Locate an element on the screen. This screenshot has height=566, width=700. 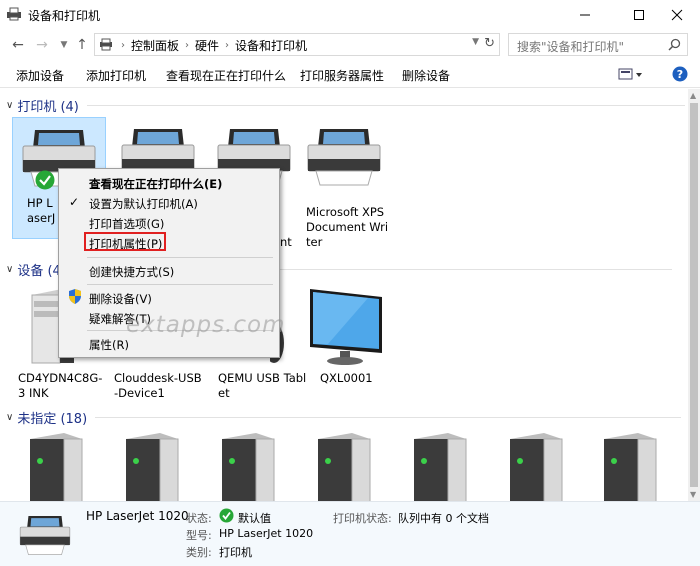
back-arrow-icon: ← is located at coordinates (18, 45).